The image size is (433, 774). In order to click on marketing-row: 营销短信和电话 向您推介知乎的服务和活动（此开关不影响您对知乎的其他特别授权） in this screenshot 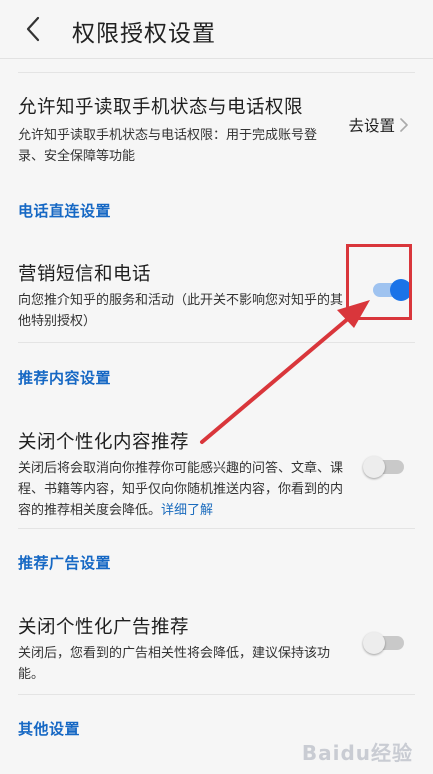, I will do `click(183, 296)`.